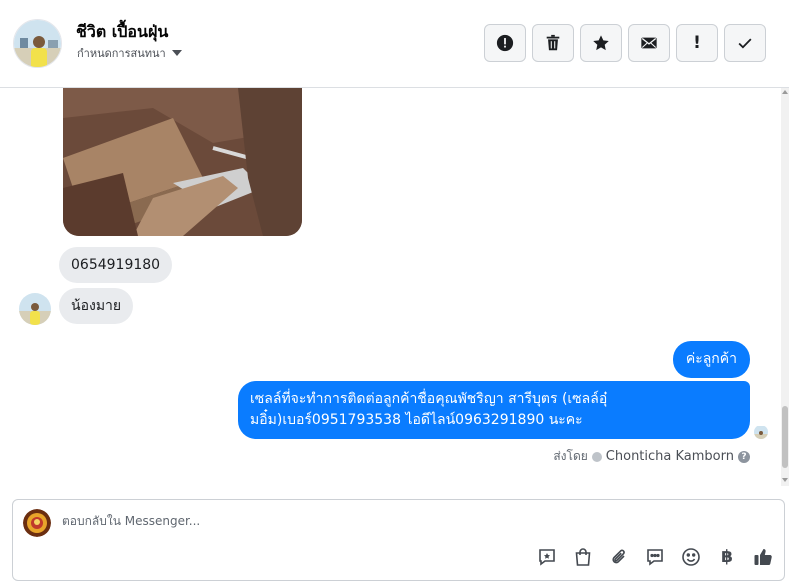  What do you see at coordinates (744, 456) in the screenshot?
I see `help-icon: ?` at bounding box center [744, 456].